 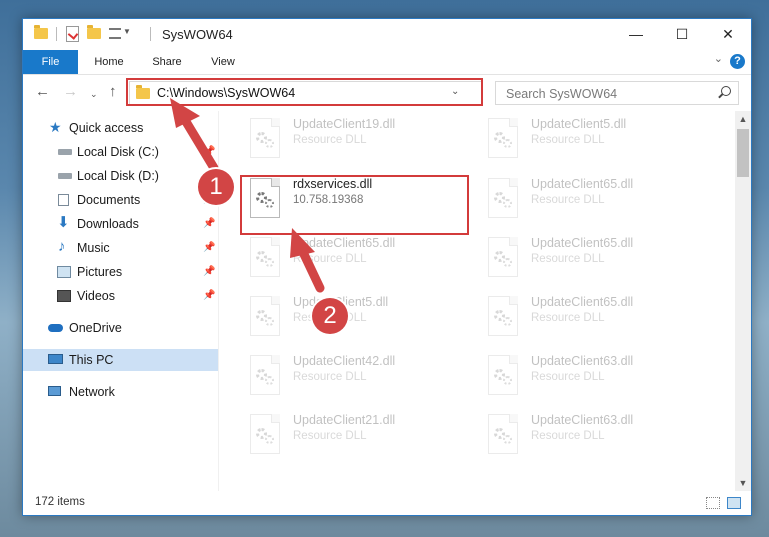 What do you see at coordinates (185, 113) in the screenshot?
I see `arrow-1-head` at bounding box center [185, 113].